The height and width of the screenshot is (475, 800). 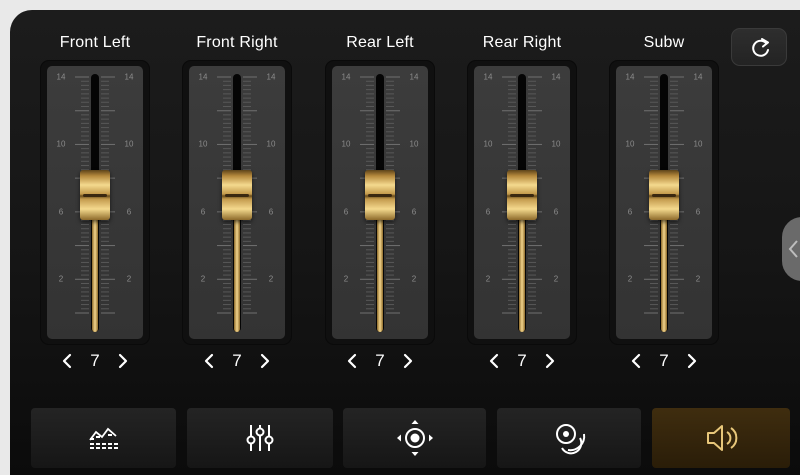 I want to click on refresh-icon, so click(x=760, y=47).